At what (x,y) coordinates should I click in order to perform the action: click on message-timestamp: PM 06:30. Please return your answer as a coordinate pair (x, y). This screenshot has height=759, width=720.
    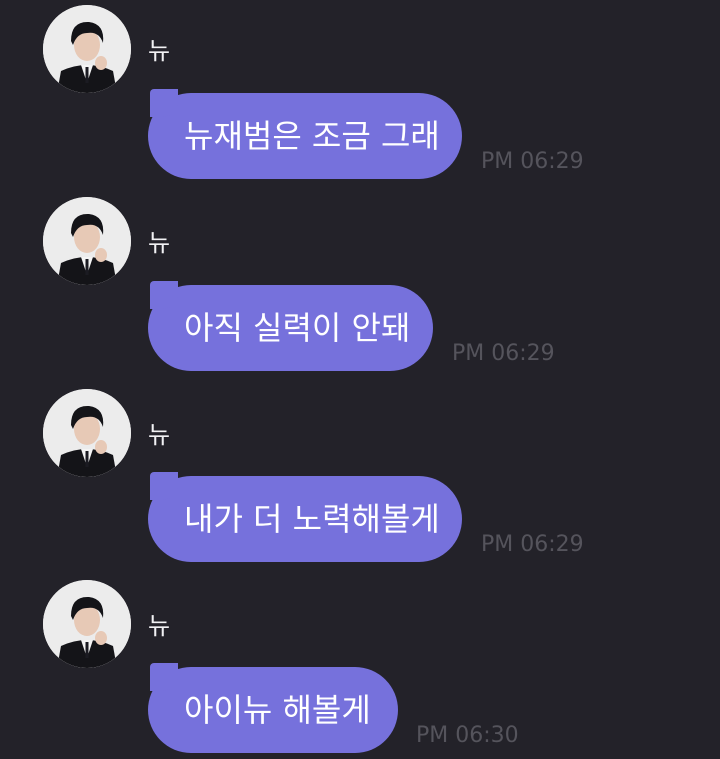
    Looking at the image, I should click on (467, 735).